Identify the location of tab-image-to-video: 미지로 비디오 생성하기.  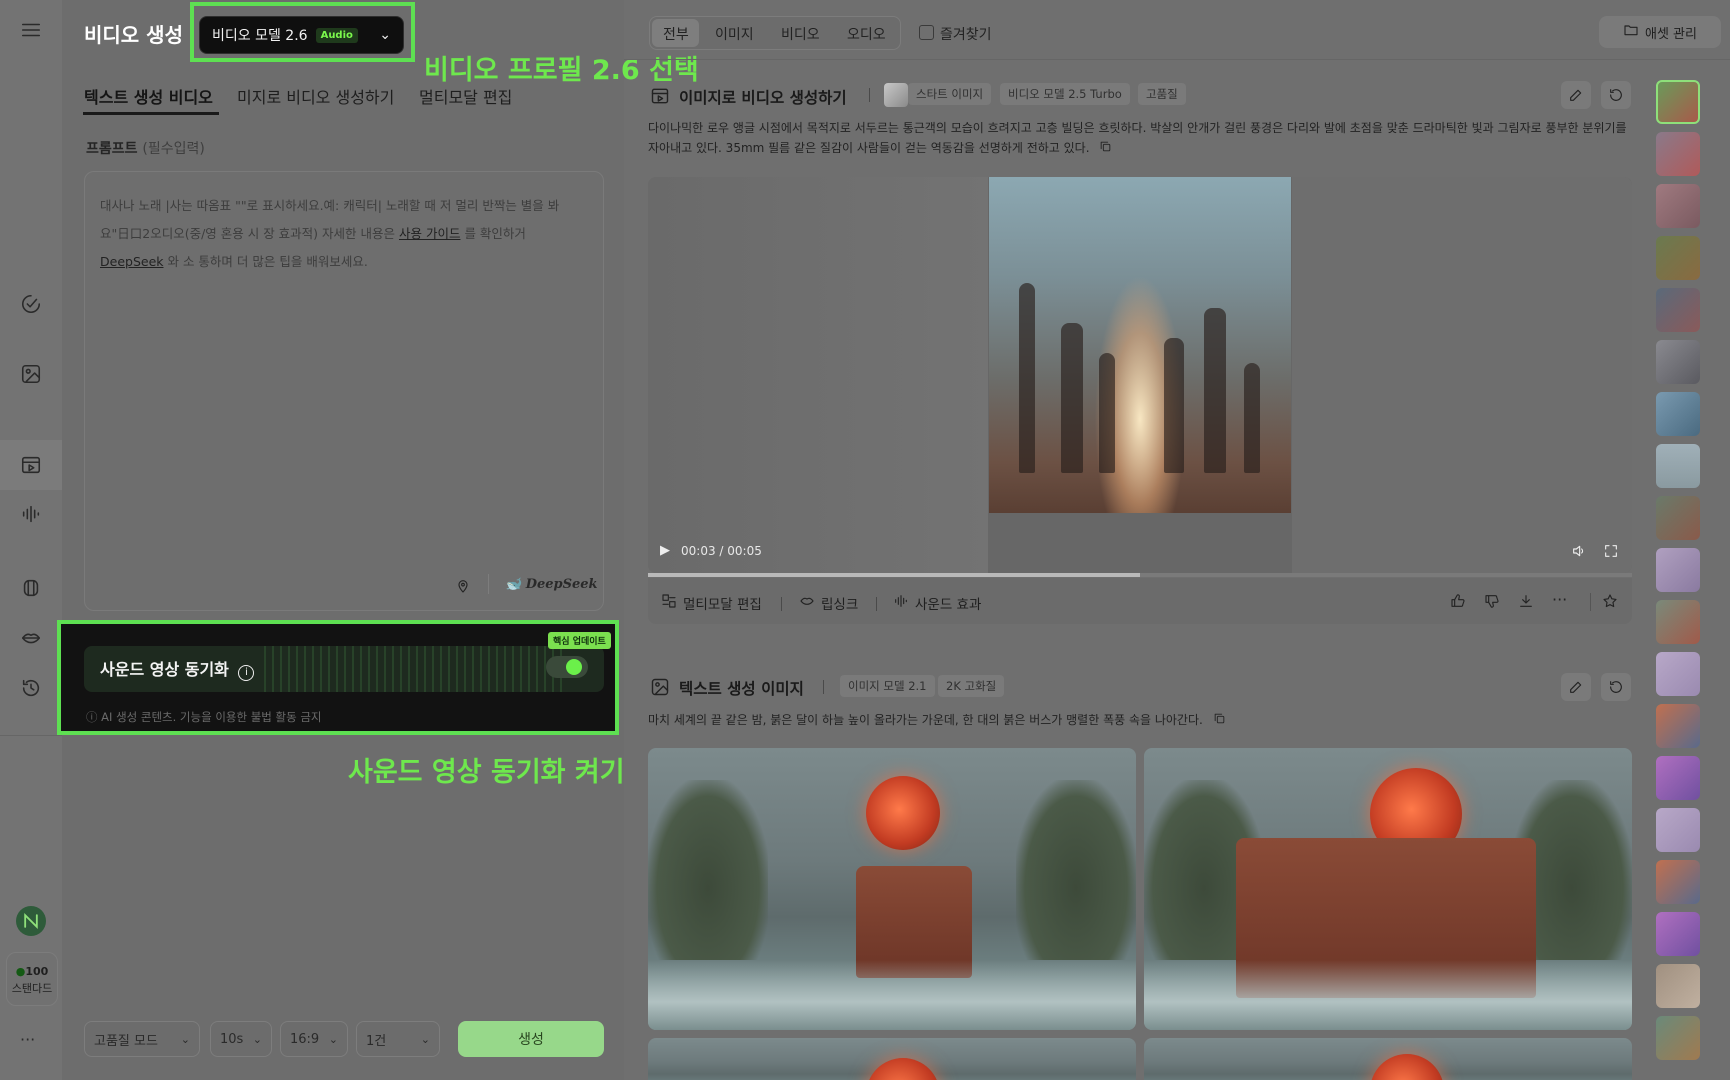
(315, 96).